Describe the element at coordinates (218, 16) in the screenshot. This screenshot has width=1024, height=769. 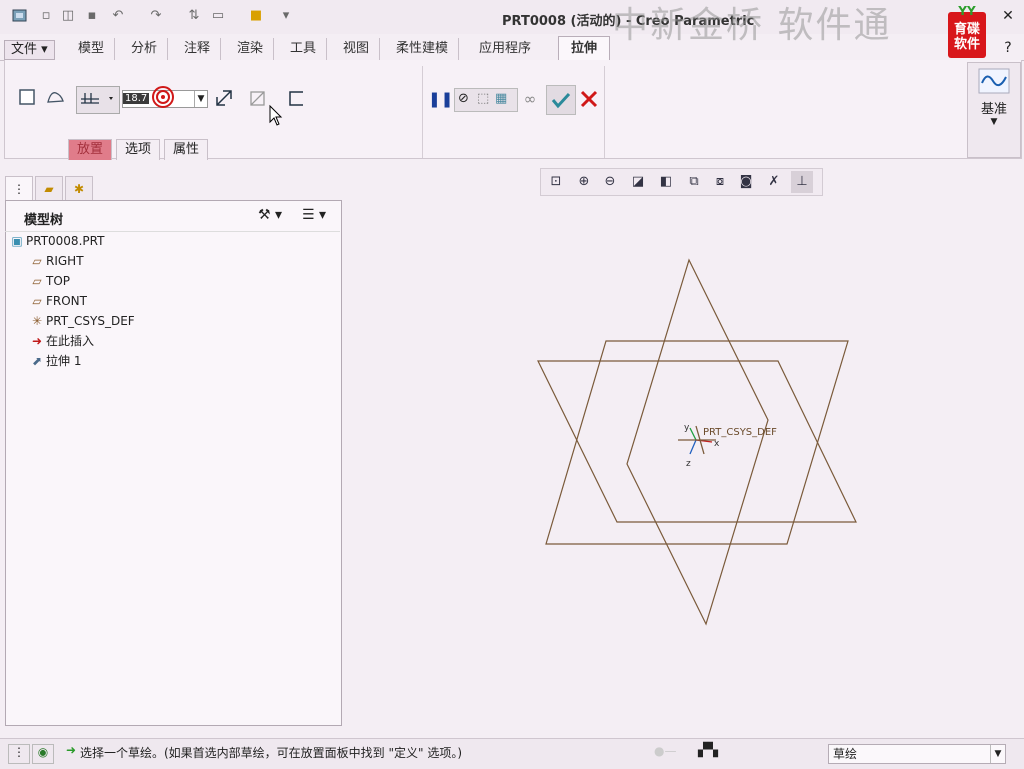
I see `window-icon: ▭` at that location.